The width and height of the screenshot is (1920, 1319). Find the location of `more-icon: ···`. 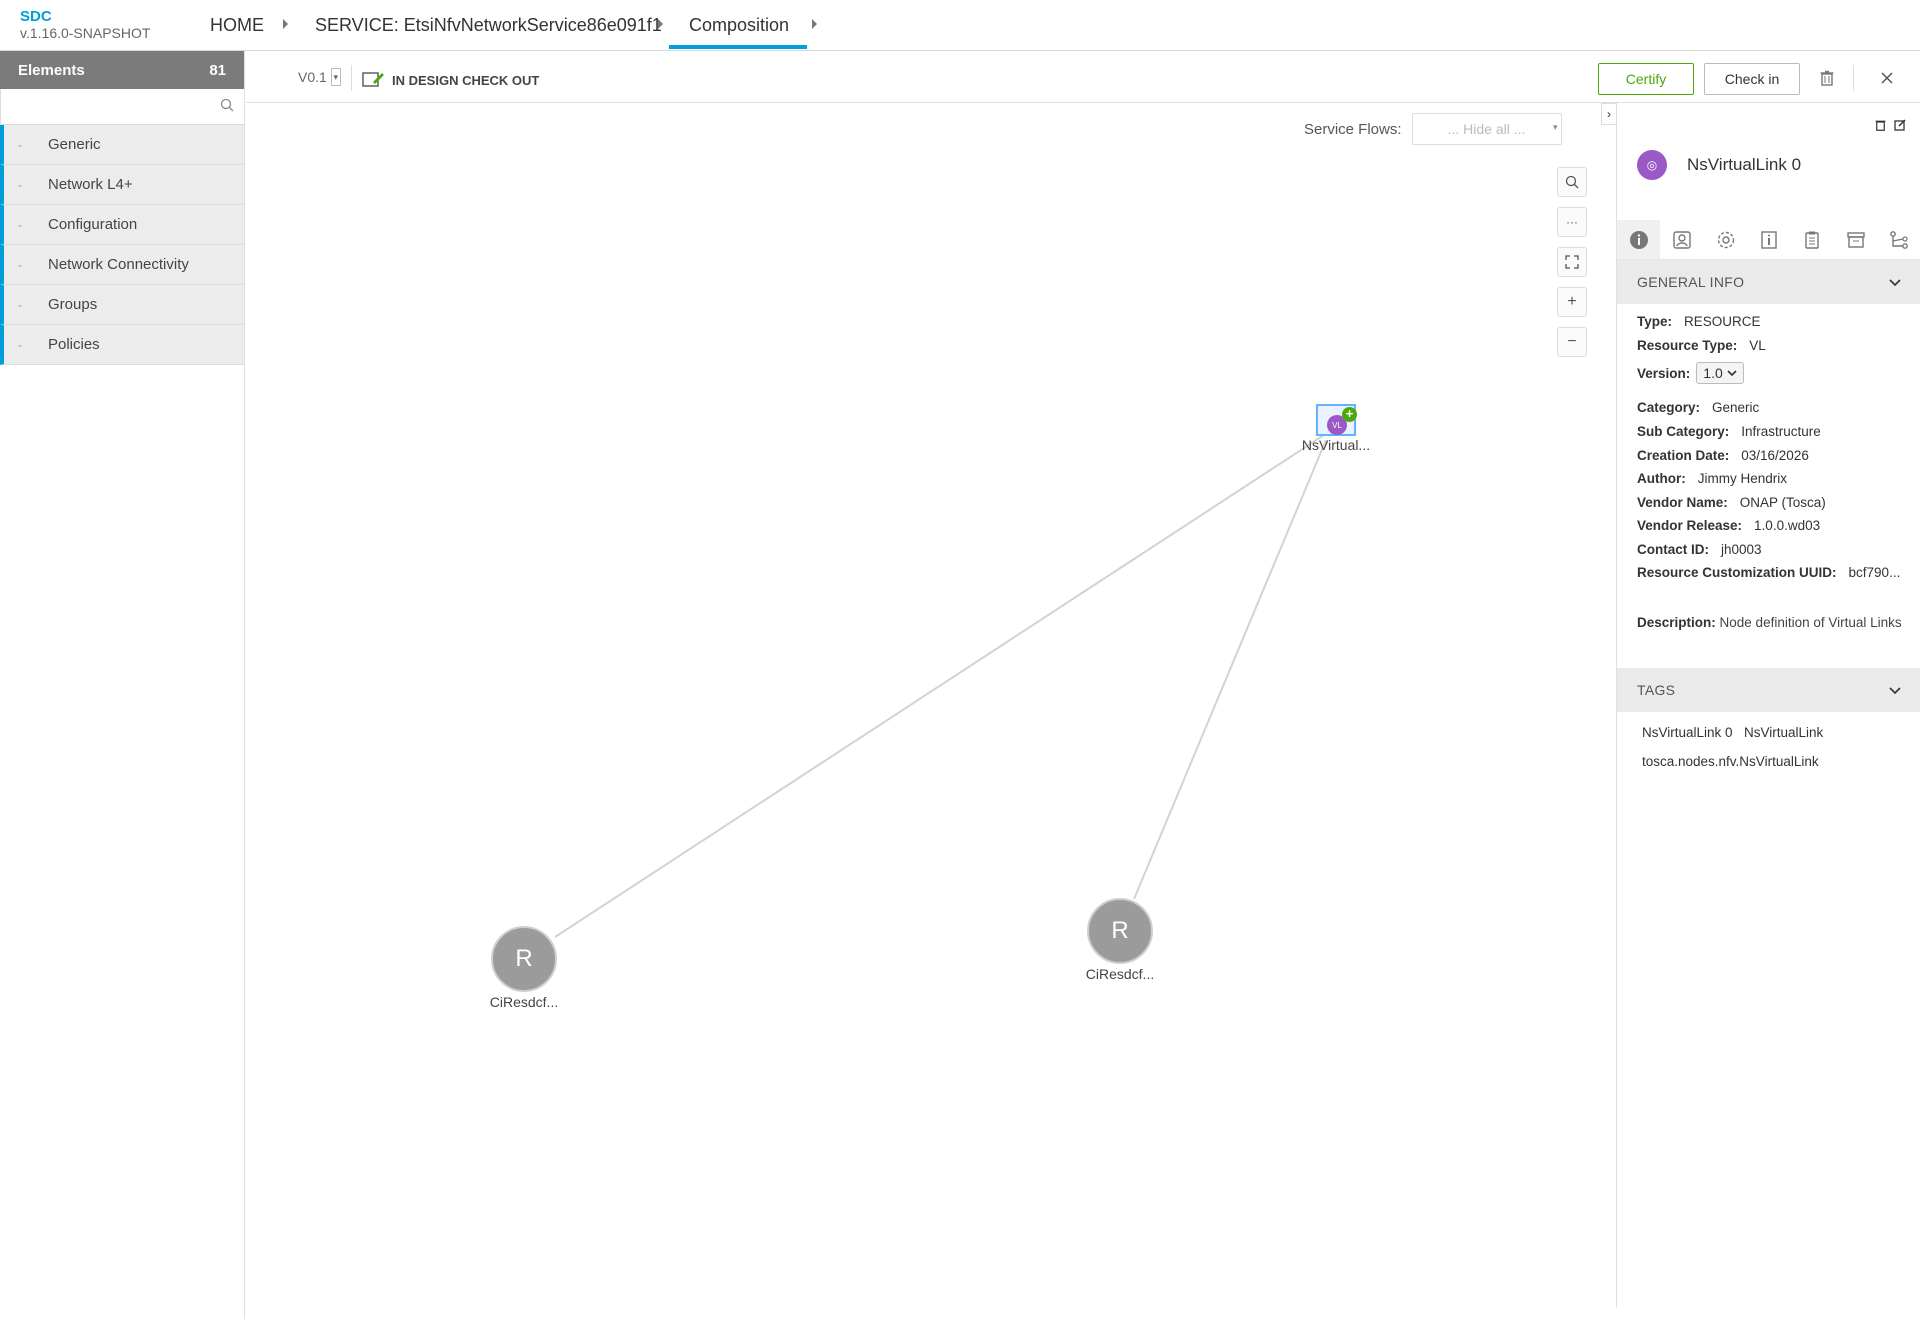

more-icon: ··· is located at coordinates (1572, 222).